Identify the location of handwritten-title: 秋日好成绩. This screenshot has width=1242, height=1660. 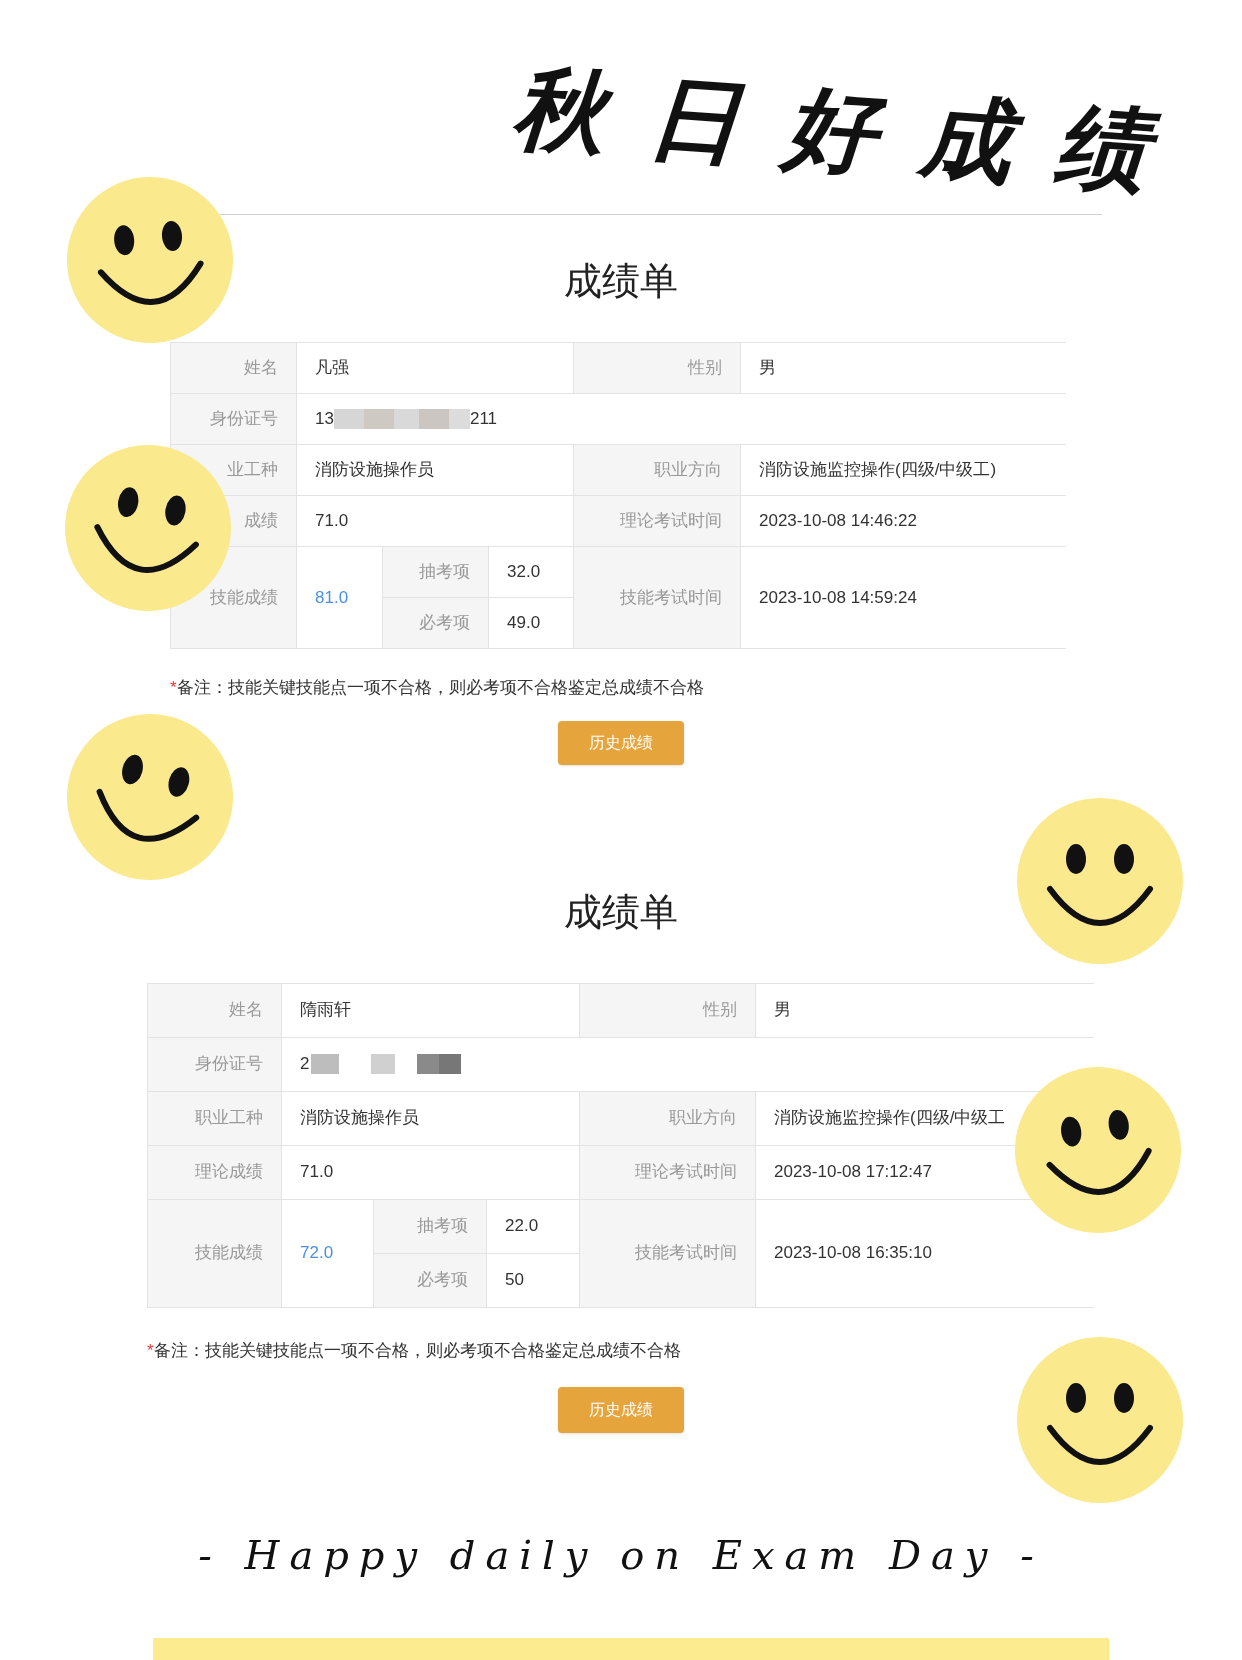
(852, 131).